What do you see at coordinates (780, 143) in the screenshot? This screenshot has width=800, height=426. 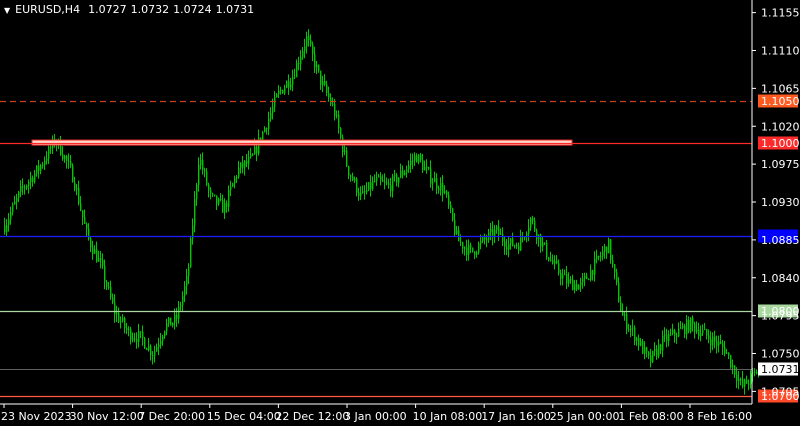 I see `price-level-label: 1.1000` at bounding box center [780, 143].